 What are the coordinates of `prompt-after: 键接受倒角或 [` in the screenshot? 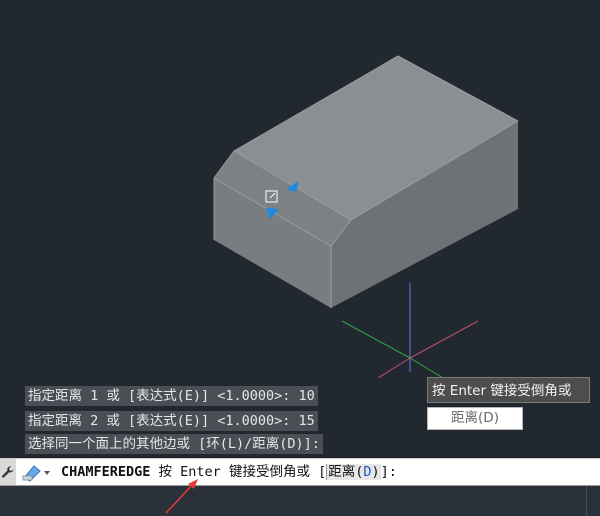 It's located at (273, 472).